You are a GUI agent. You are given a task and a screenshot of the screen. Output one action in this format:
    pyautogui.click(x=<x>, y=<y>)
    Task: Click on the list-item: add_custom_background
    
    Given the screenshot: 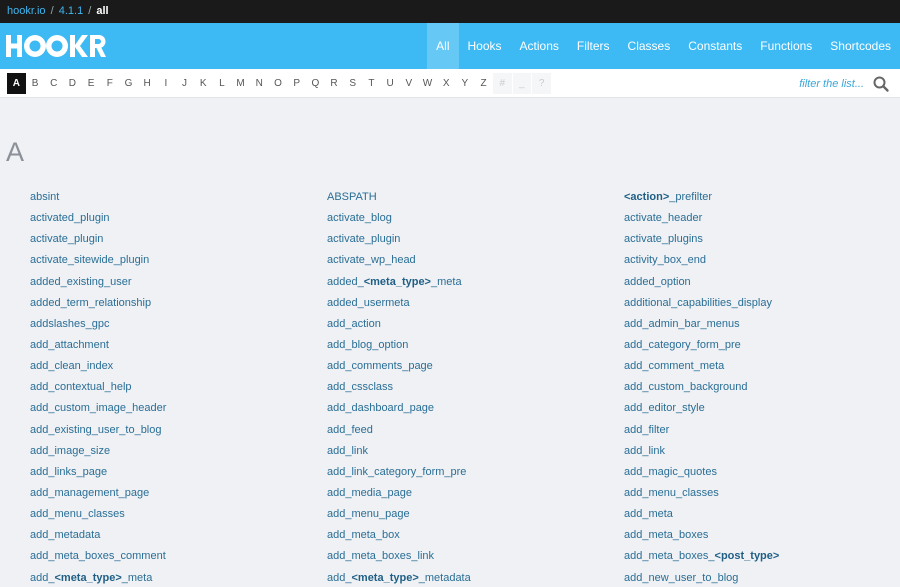 What is the action you would take?
    pyautogui.click(x=762, y=387)
    